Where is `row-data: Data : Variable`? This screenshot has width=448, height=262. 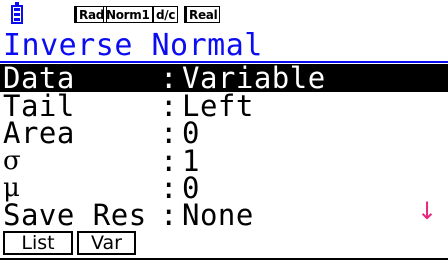
row-data: Data : Variable is located at coordinates (224, 78).